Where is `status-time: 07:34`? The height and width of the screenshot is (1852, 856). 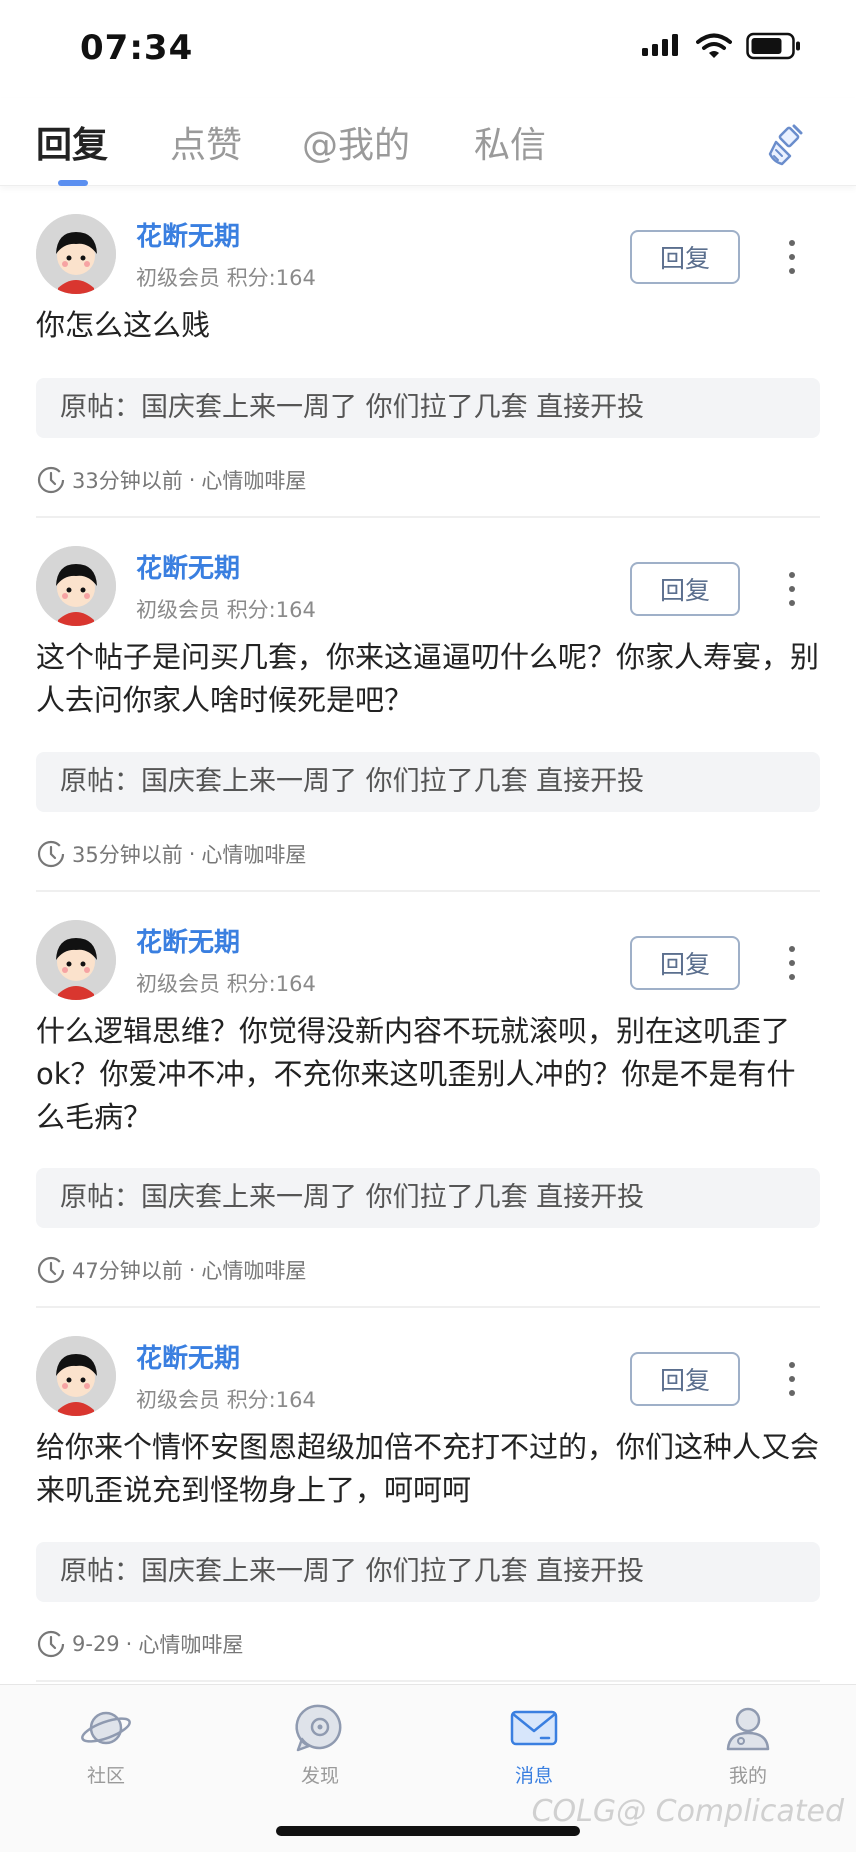 status-time: 07:34 is located at coordinates (137, 48).